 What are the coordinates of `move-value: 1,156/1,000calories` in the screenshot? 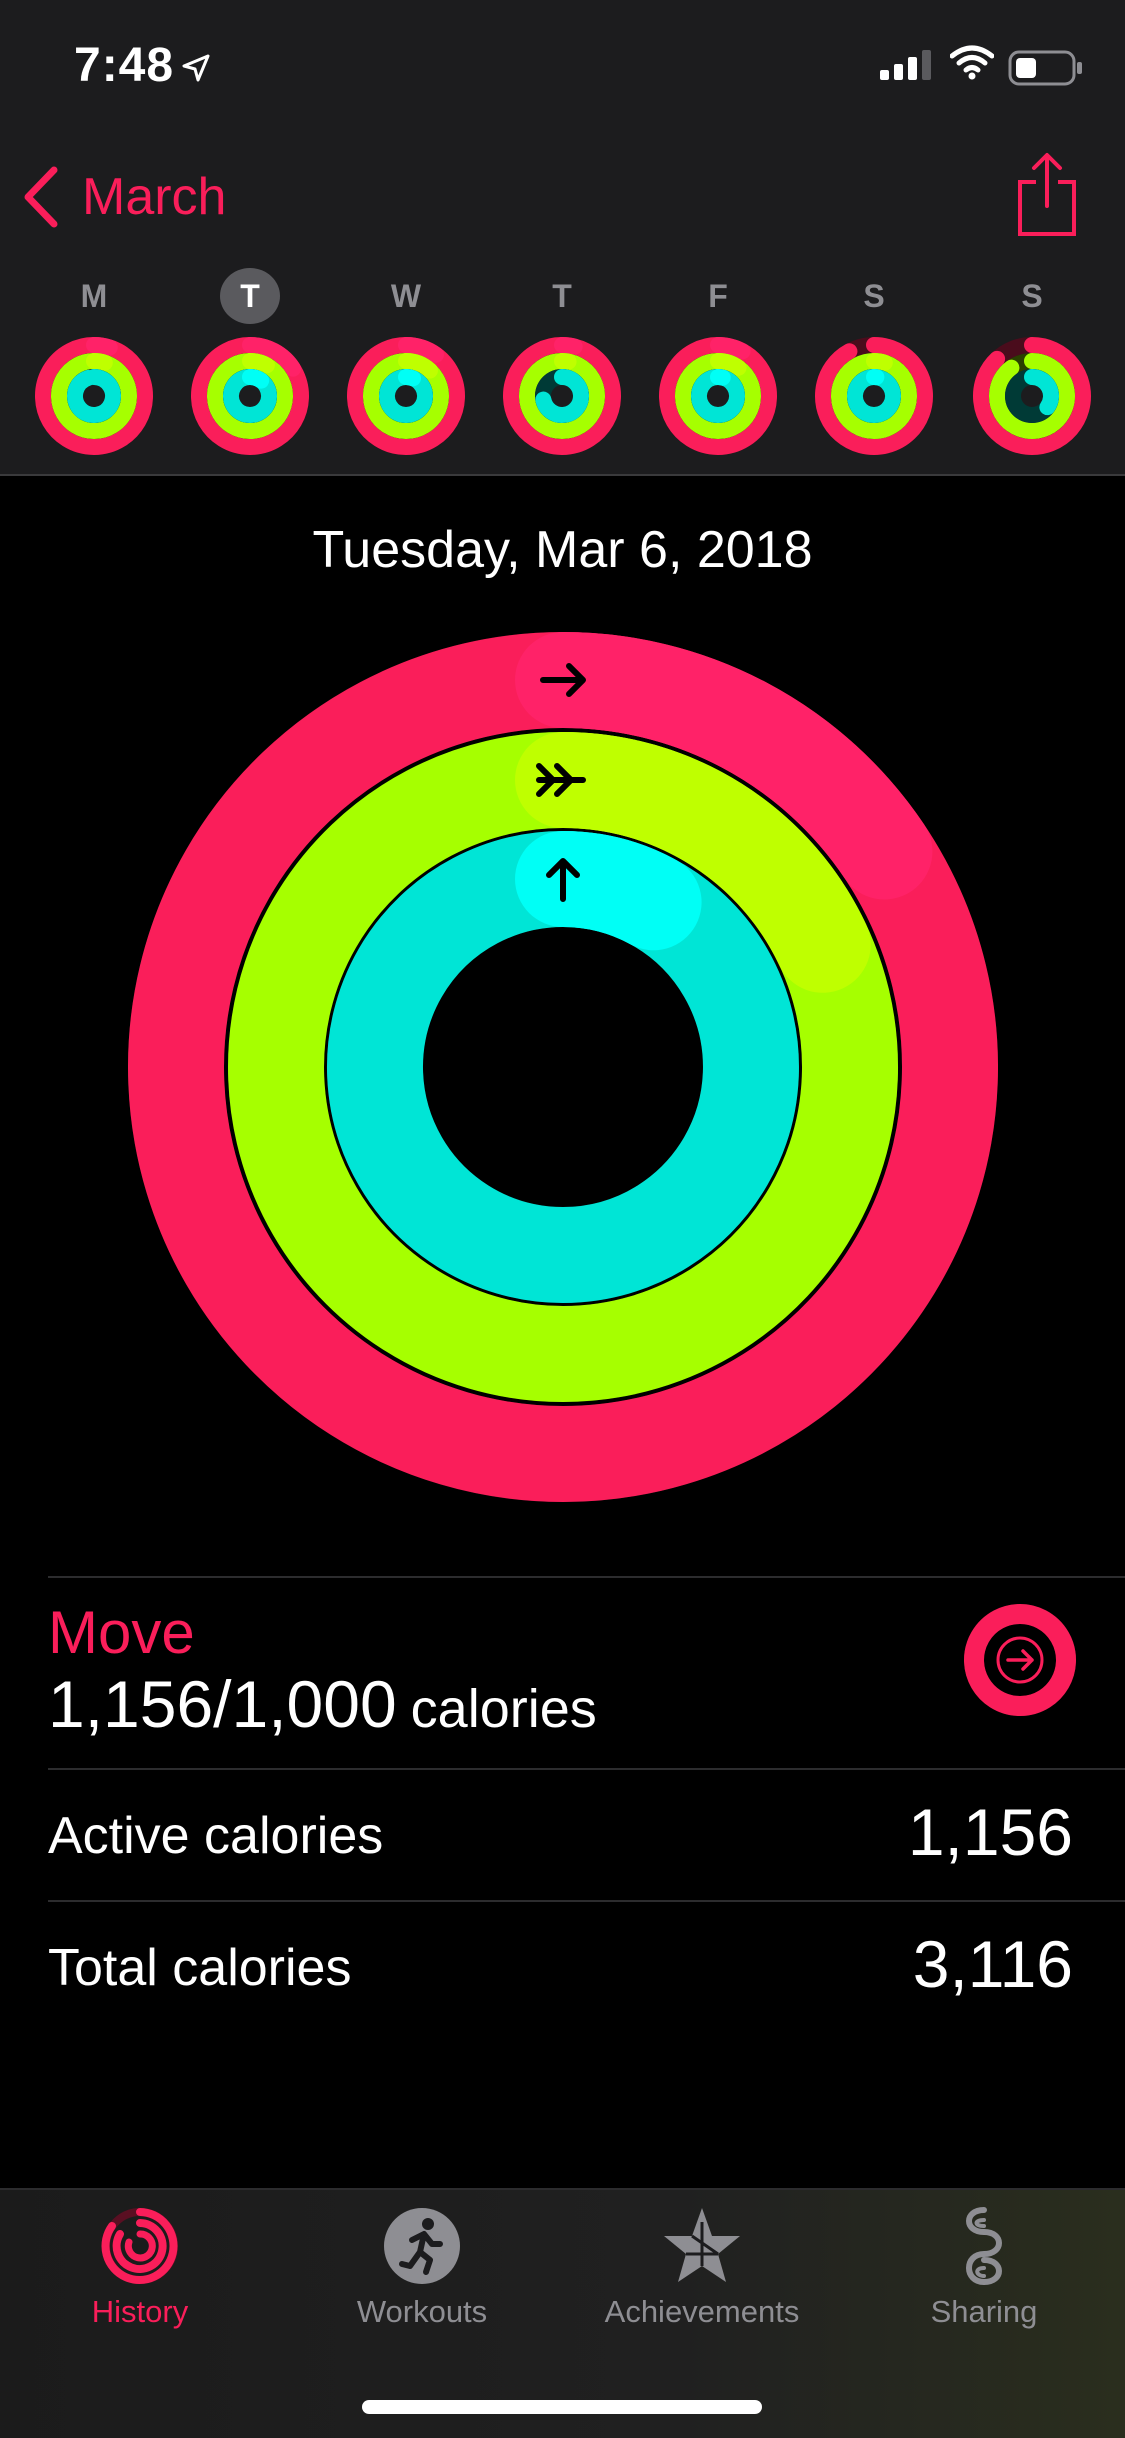 It's located at (322, 1704).